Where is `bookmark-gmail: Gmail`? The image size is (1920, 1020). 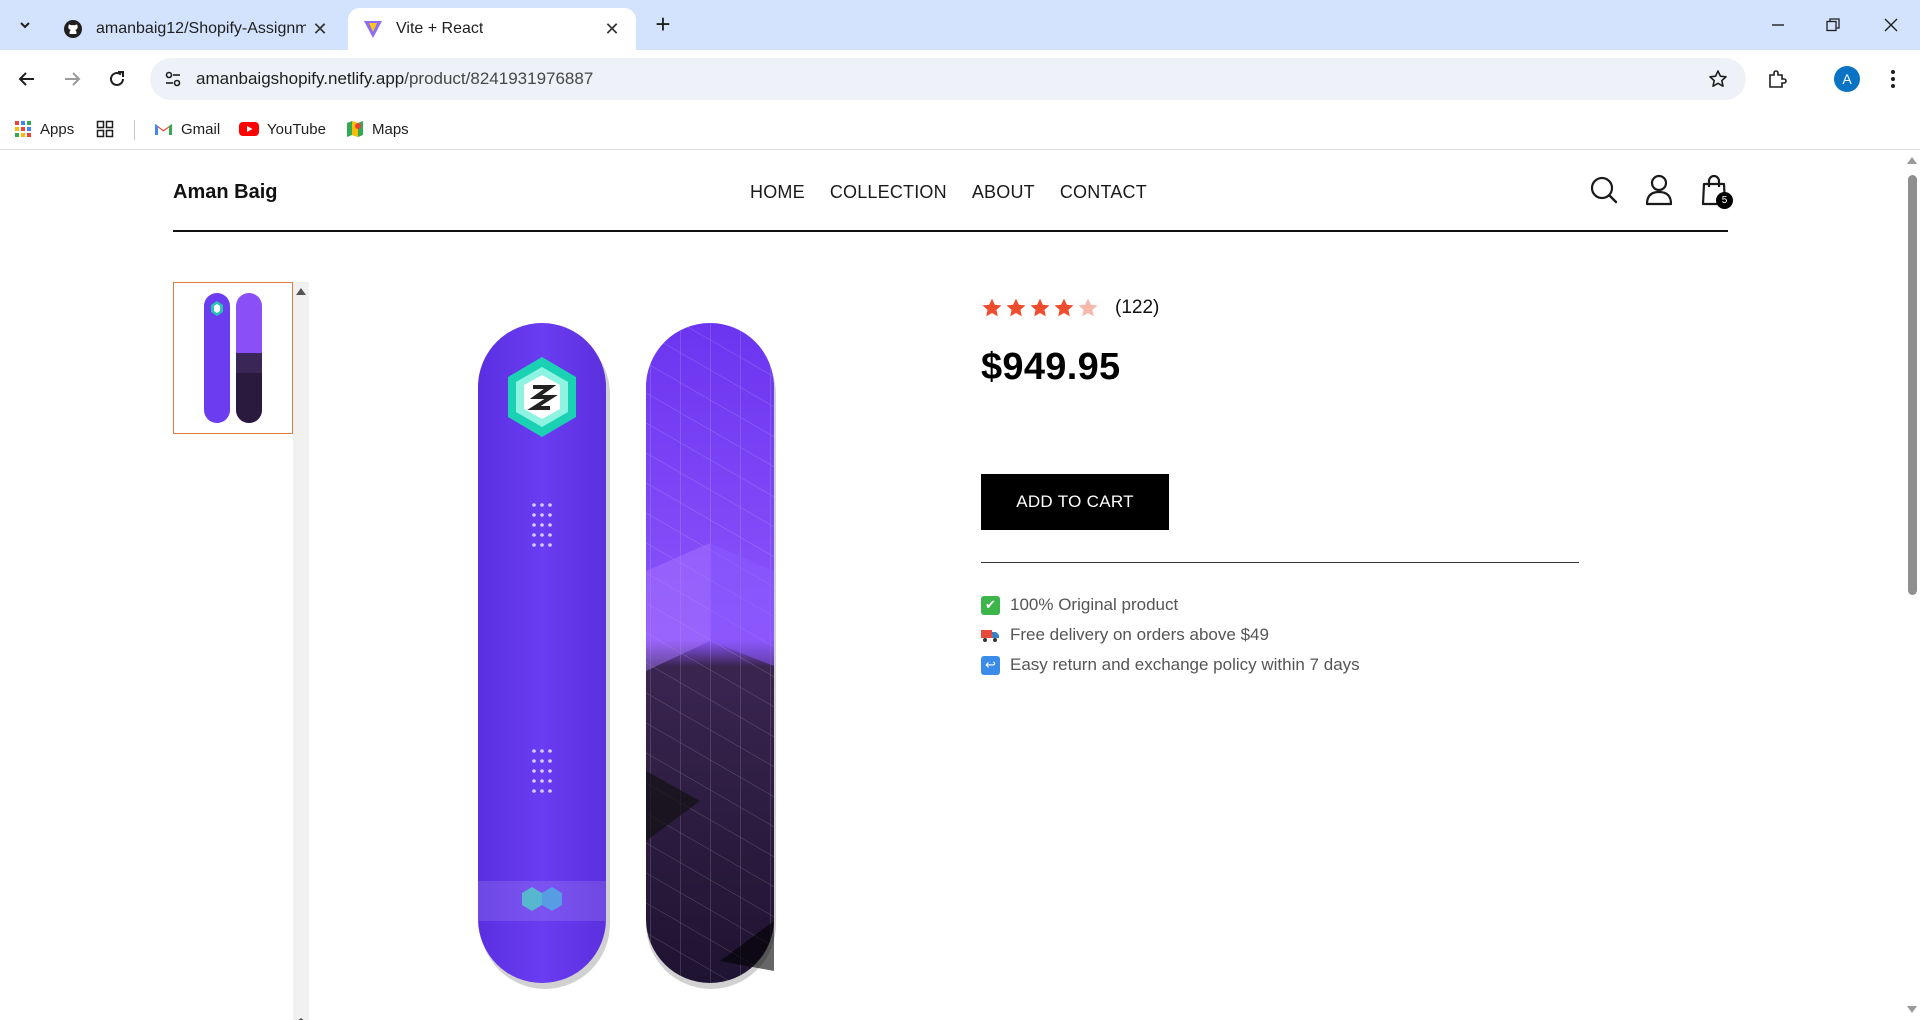
bookmark-gmail: Gmail is located at coordinates (187, 129).